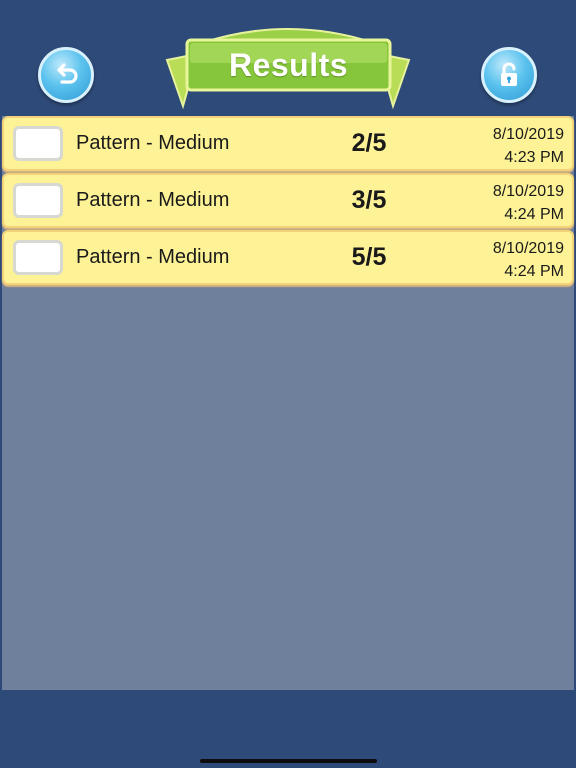 The image size is (576, 768). Describe the element at coordinates (288, 257) in the screenshot. I see `result-row: Pattern - Medium 5/5 8/10/2019 4:24 PM` at that location.